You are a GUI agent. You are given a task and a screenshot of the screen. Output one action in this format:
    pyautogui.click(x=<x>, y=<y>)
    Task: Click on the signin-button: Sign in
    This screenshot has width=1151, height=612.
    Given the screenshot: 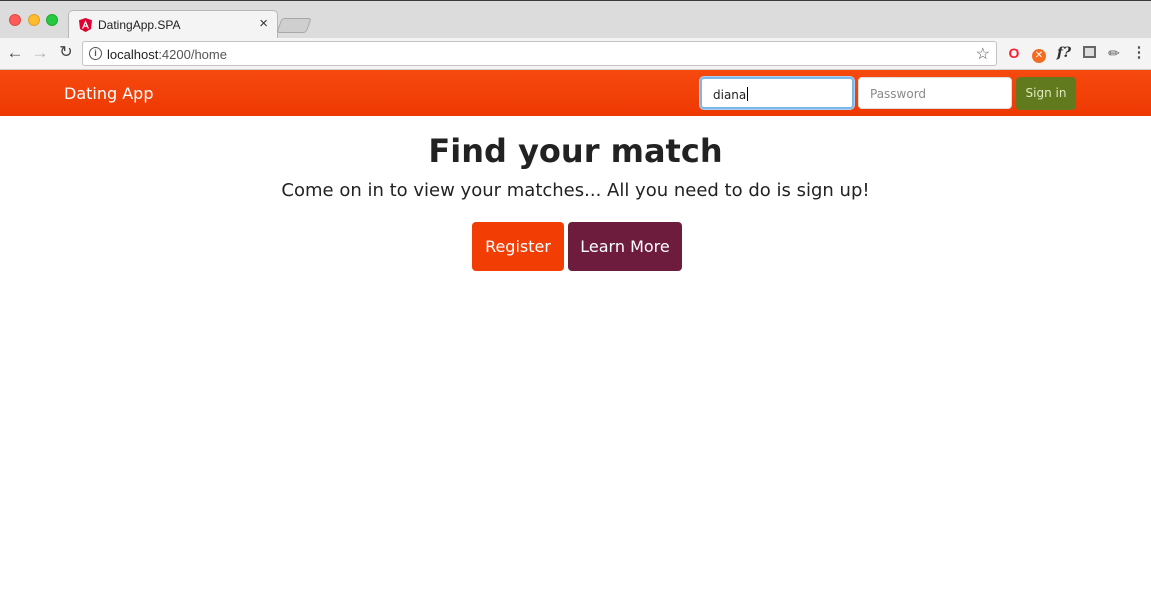 What is the action you would take?
    pyautogui.click(x=1046, y=93)
    